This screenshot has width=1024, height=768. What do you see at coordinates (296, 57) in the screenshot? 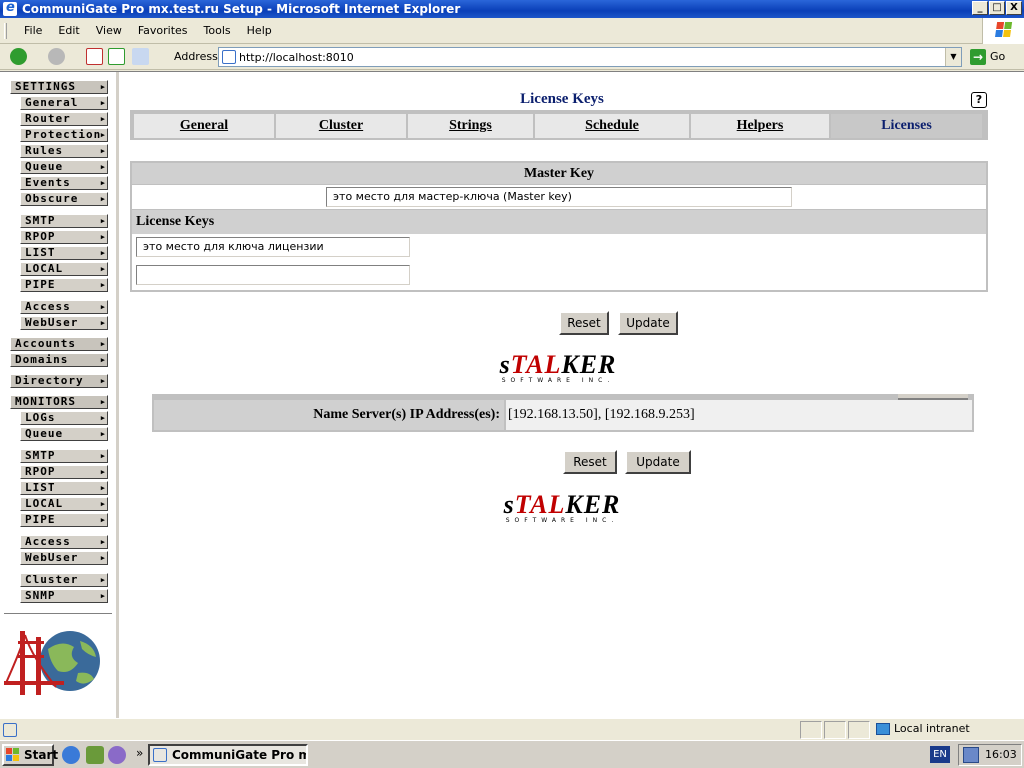
I see `address-url: http://localhost:8010` at bounding box center [296, 57].